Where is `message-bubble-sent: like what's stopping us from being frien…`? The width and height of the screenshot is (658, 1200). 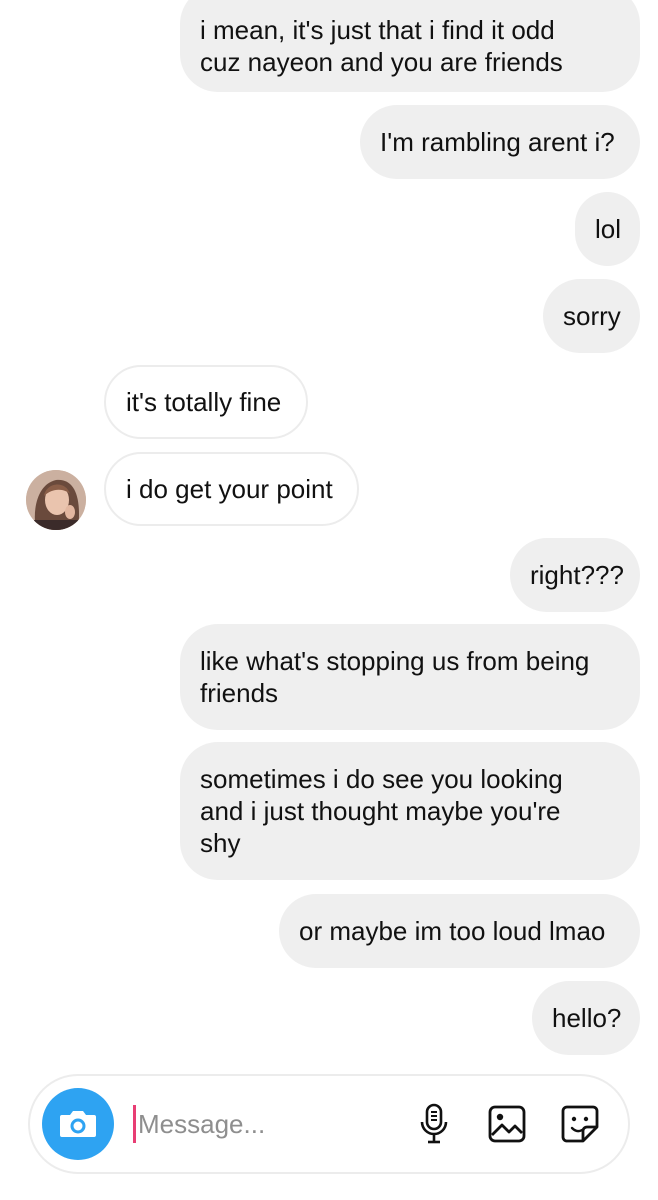 message-bubble-sent: like what's stopping us from being frien… is located at coordinates (410, 677).